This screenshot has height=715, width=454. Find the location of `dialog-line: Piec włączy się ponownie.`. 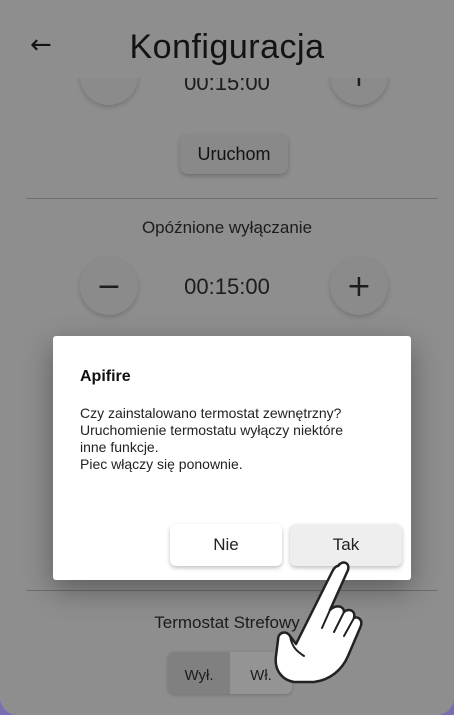

dialog-line: Piec włączy się ponownie. is located at coordinates (161, 464).